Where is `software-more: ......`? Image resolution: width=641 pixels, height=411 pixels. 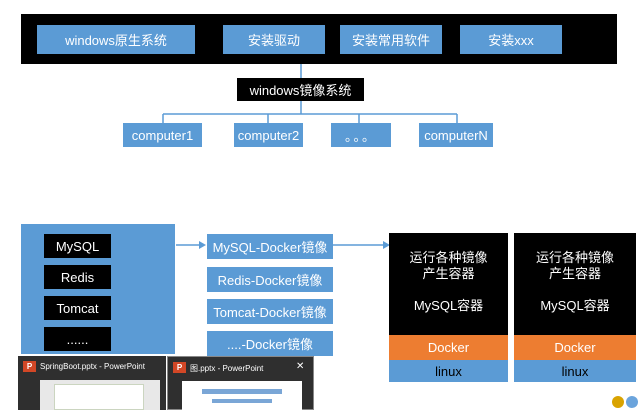 software-more: ...... is located at coordinates (77, 339).